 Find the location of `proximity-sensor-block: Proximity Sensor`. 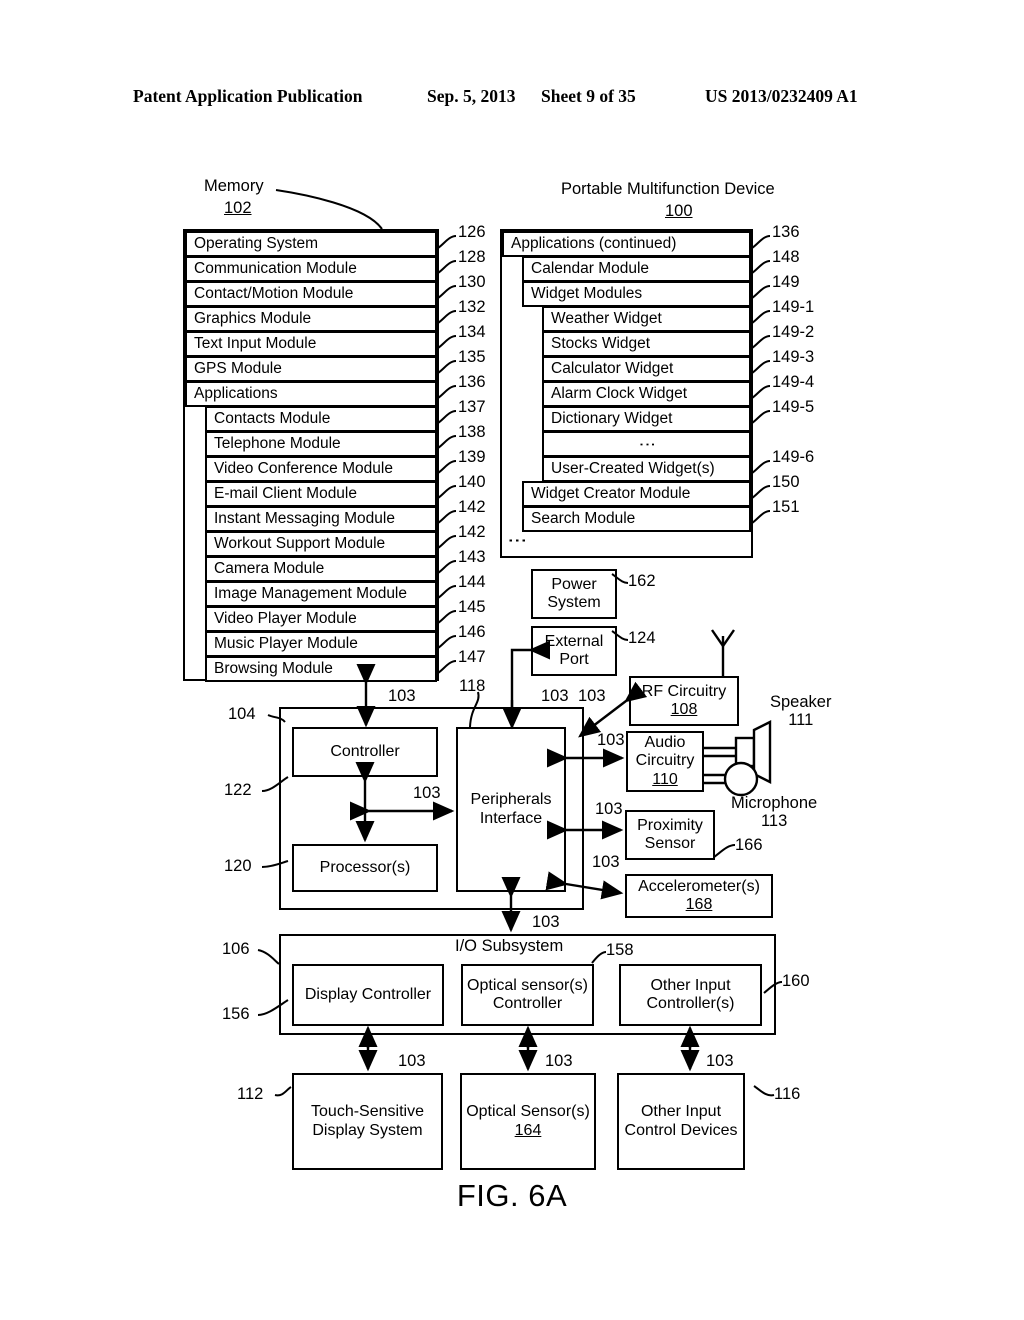

proximity-sensor-block: Proximity Sensor is located at coordinates (670, 835).